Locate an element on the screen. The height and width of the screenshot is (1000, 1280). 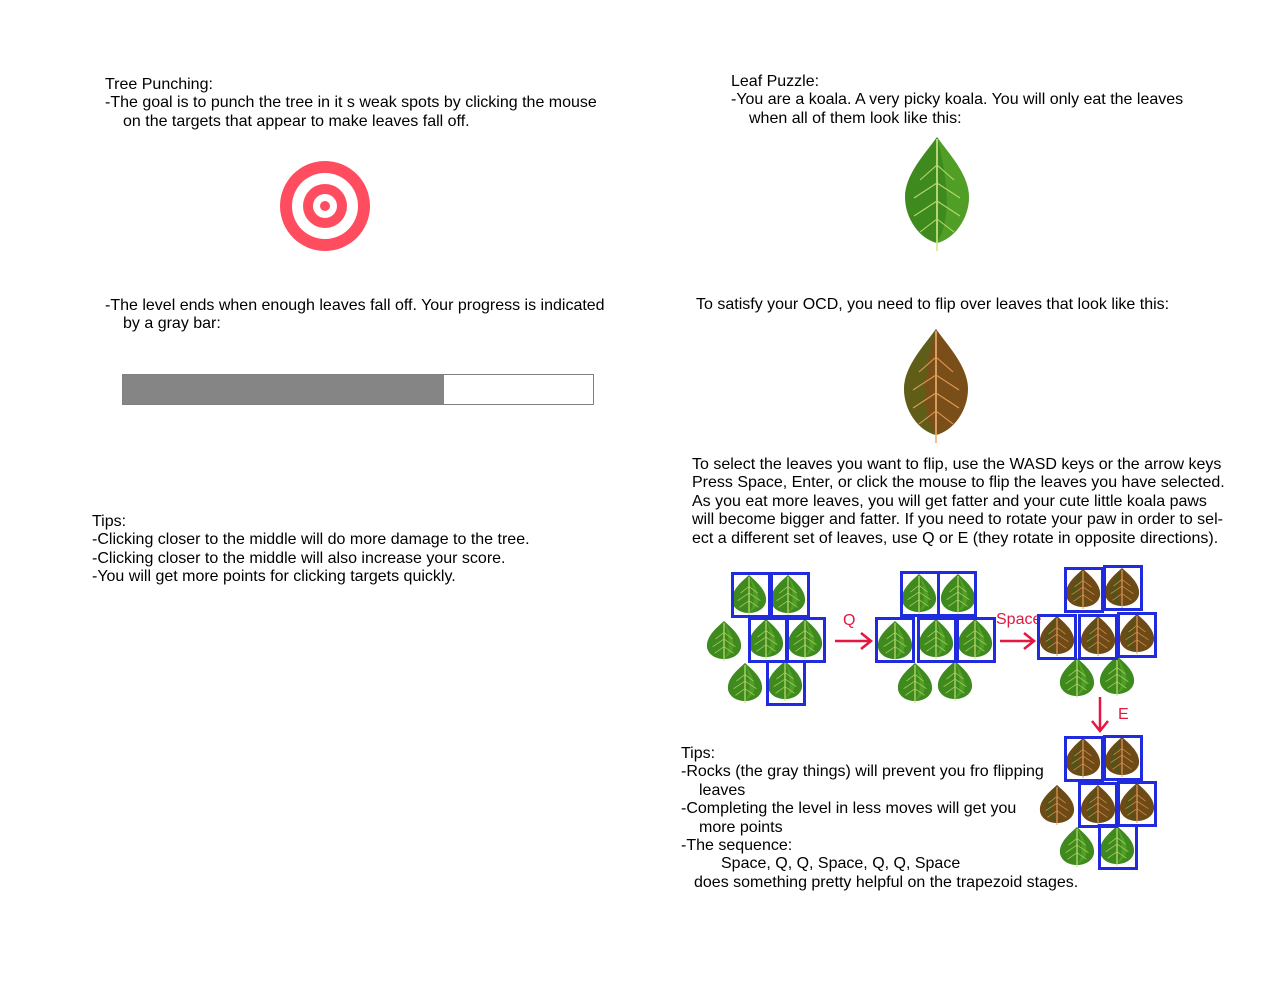
progress-bar is located at coordinates (358, 389).